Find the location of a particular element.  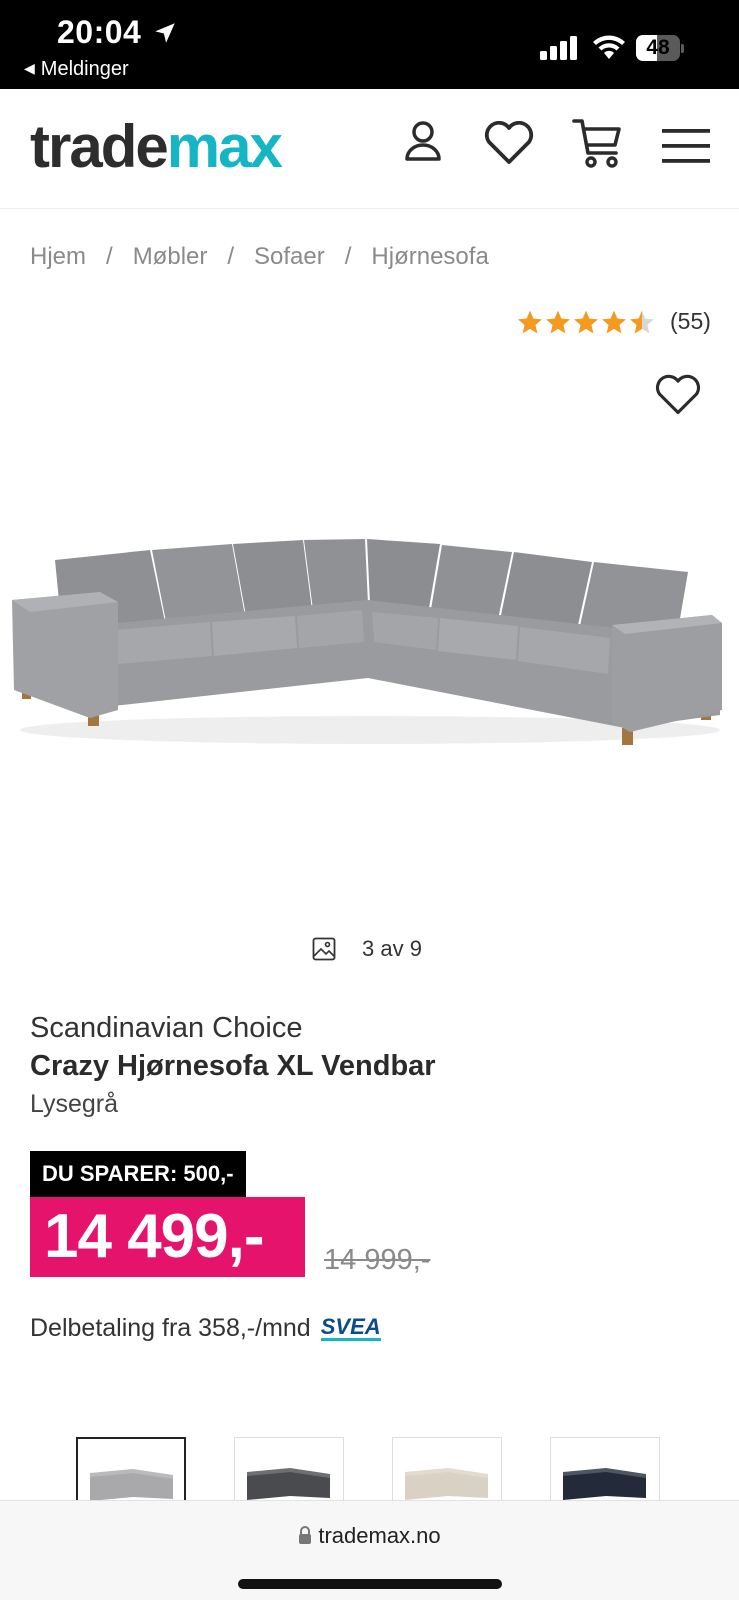

installment-info: Delbetaling fra 358,-/mnd SVEA is located at coordinates (205, 1328).